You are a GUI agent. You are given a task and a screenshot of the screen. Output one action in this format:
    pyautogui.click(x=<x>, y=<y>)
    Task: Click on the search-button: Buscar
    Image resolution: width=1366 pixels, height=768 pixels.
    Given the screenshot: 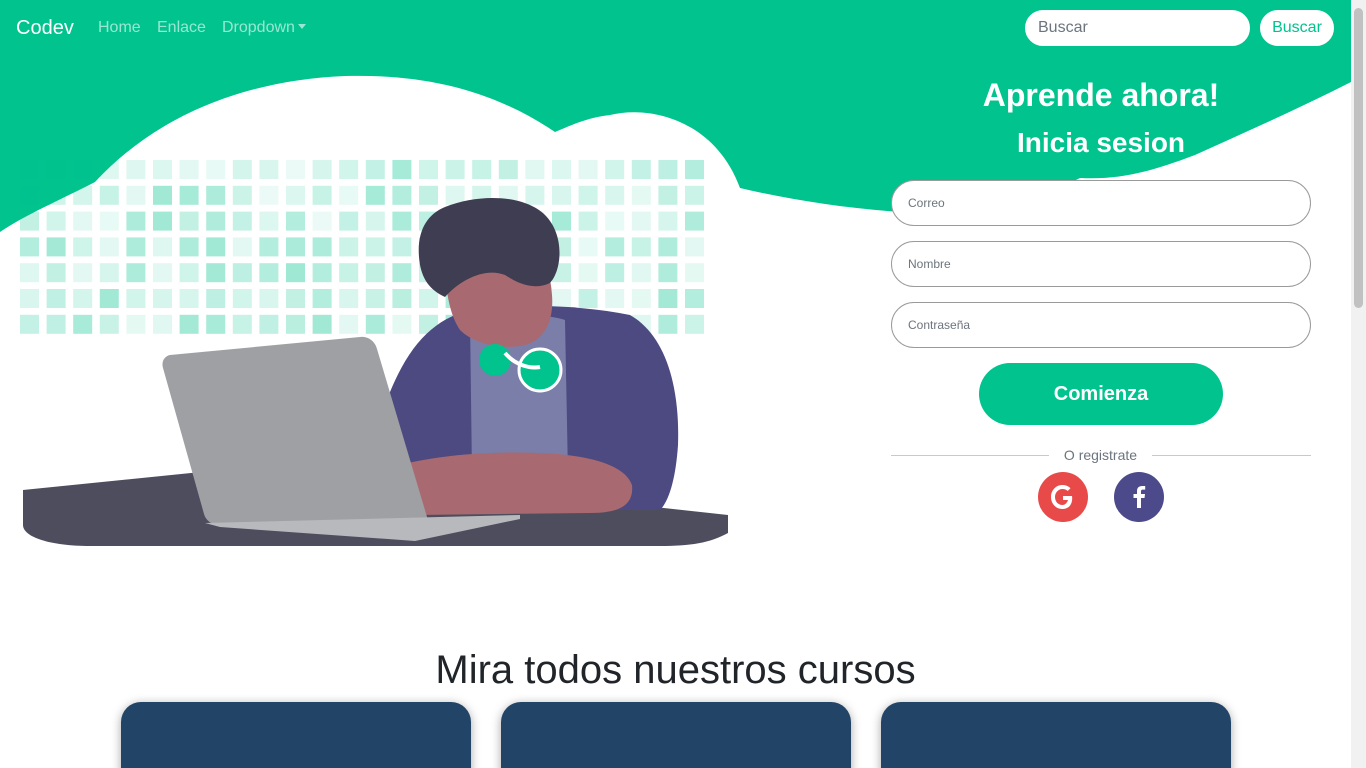 What is the action you would take?
    pyautogui.click(x=1297, y=28)
    